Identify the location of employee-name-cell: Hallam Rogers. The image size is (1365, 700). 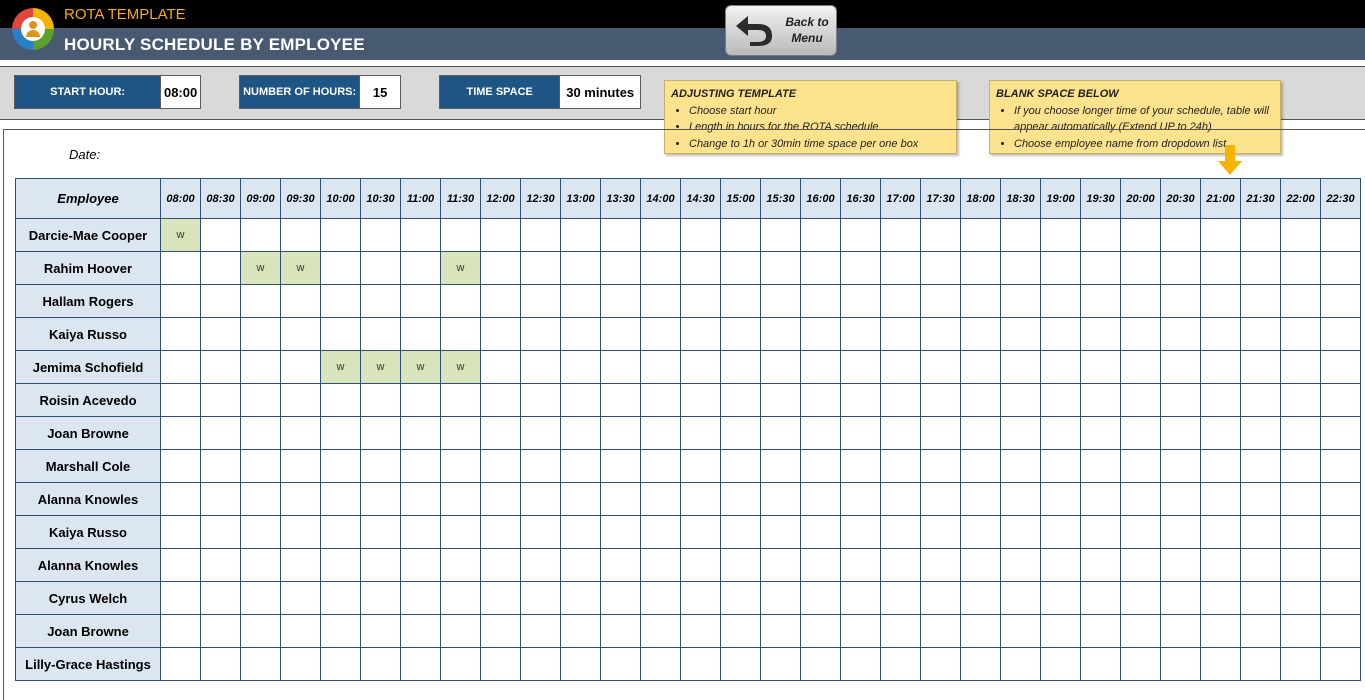
(88, 301).